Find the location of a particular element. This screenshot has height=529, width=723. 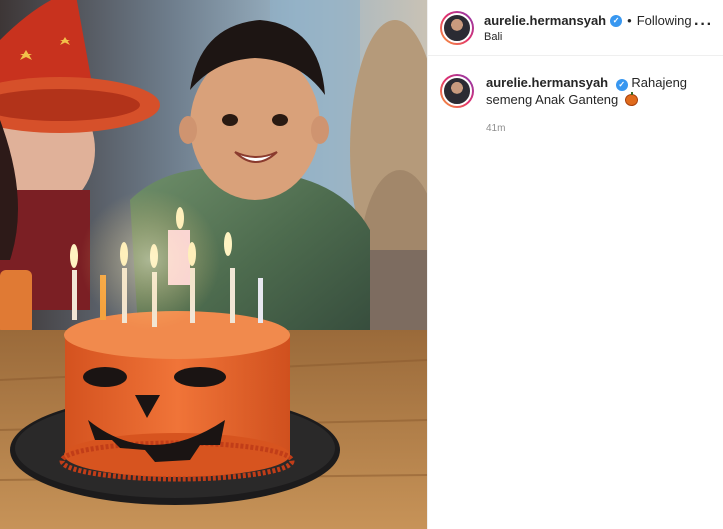

avatar-image is located at coordinates (457, 27).